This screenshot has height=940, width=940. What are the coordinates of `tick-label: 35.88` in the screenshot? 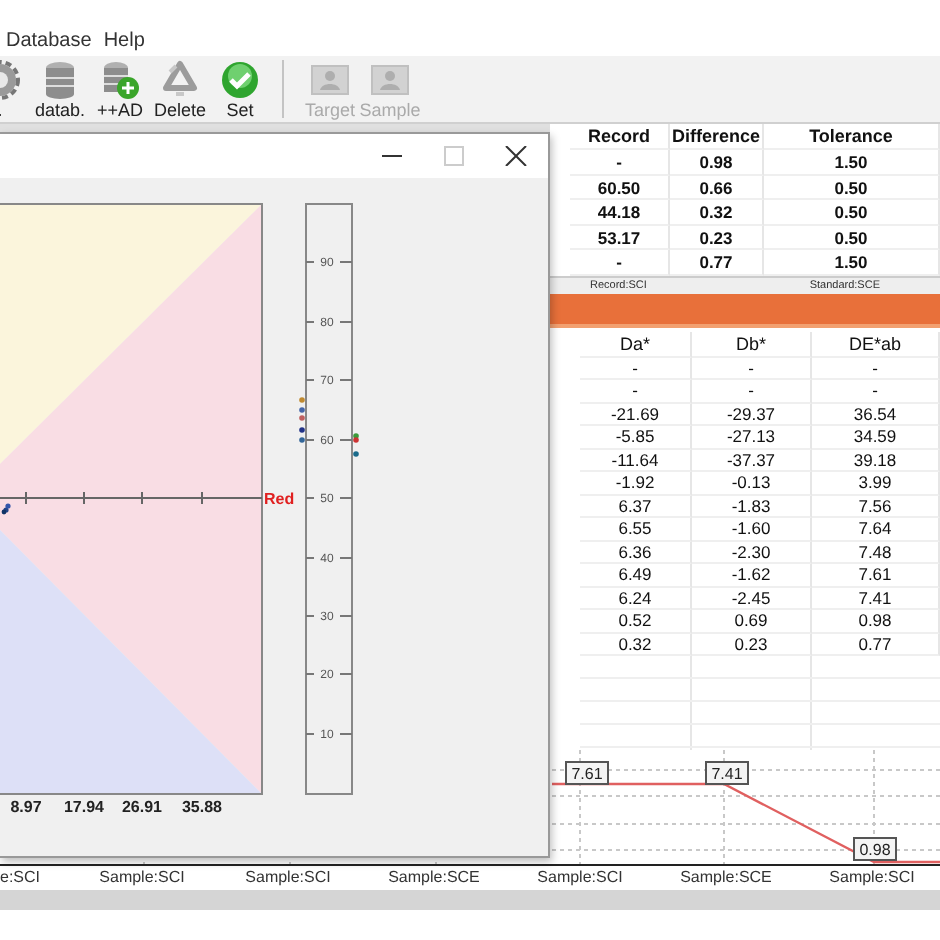 It's located at (202, 807).